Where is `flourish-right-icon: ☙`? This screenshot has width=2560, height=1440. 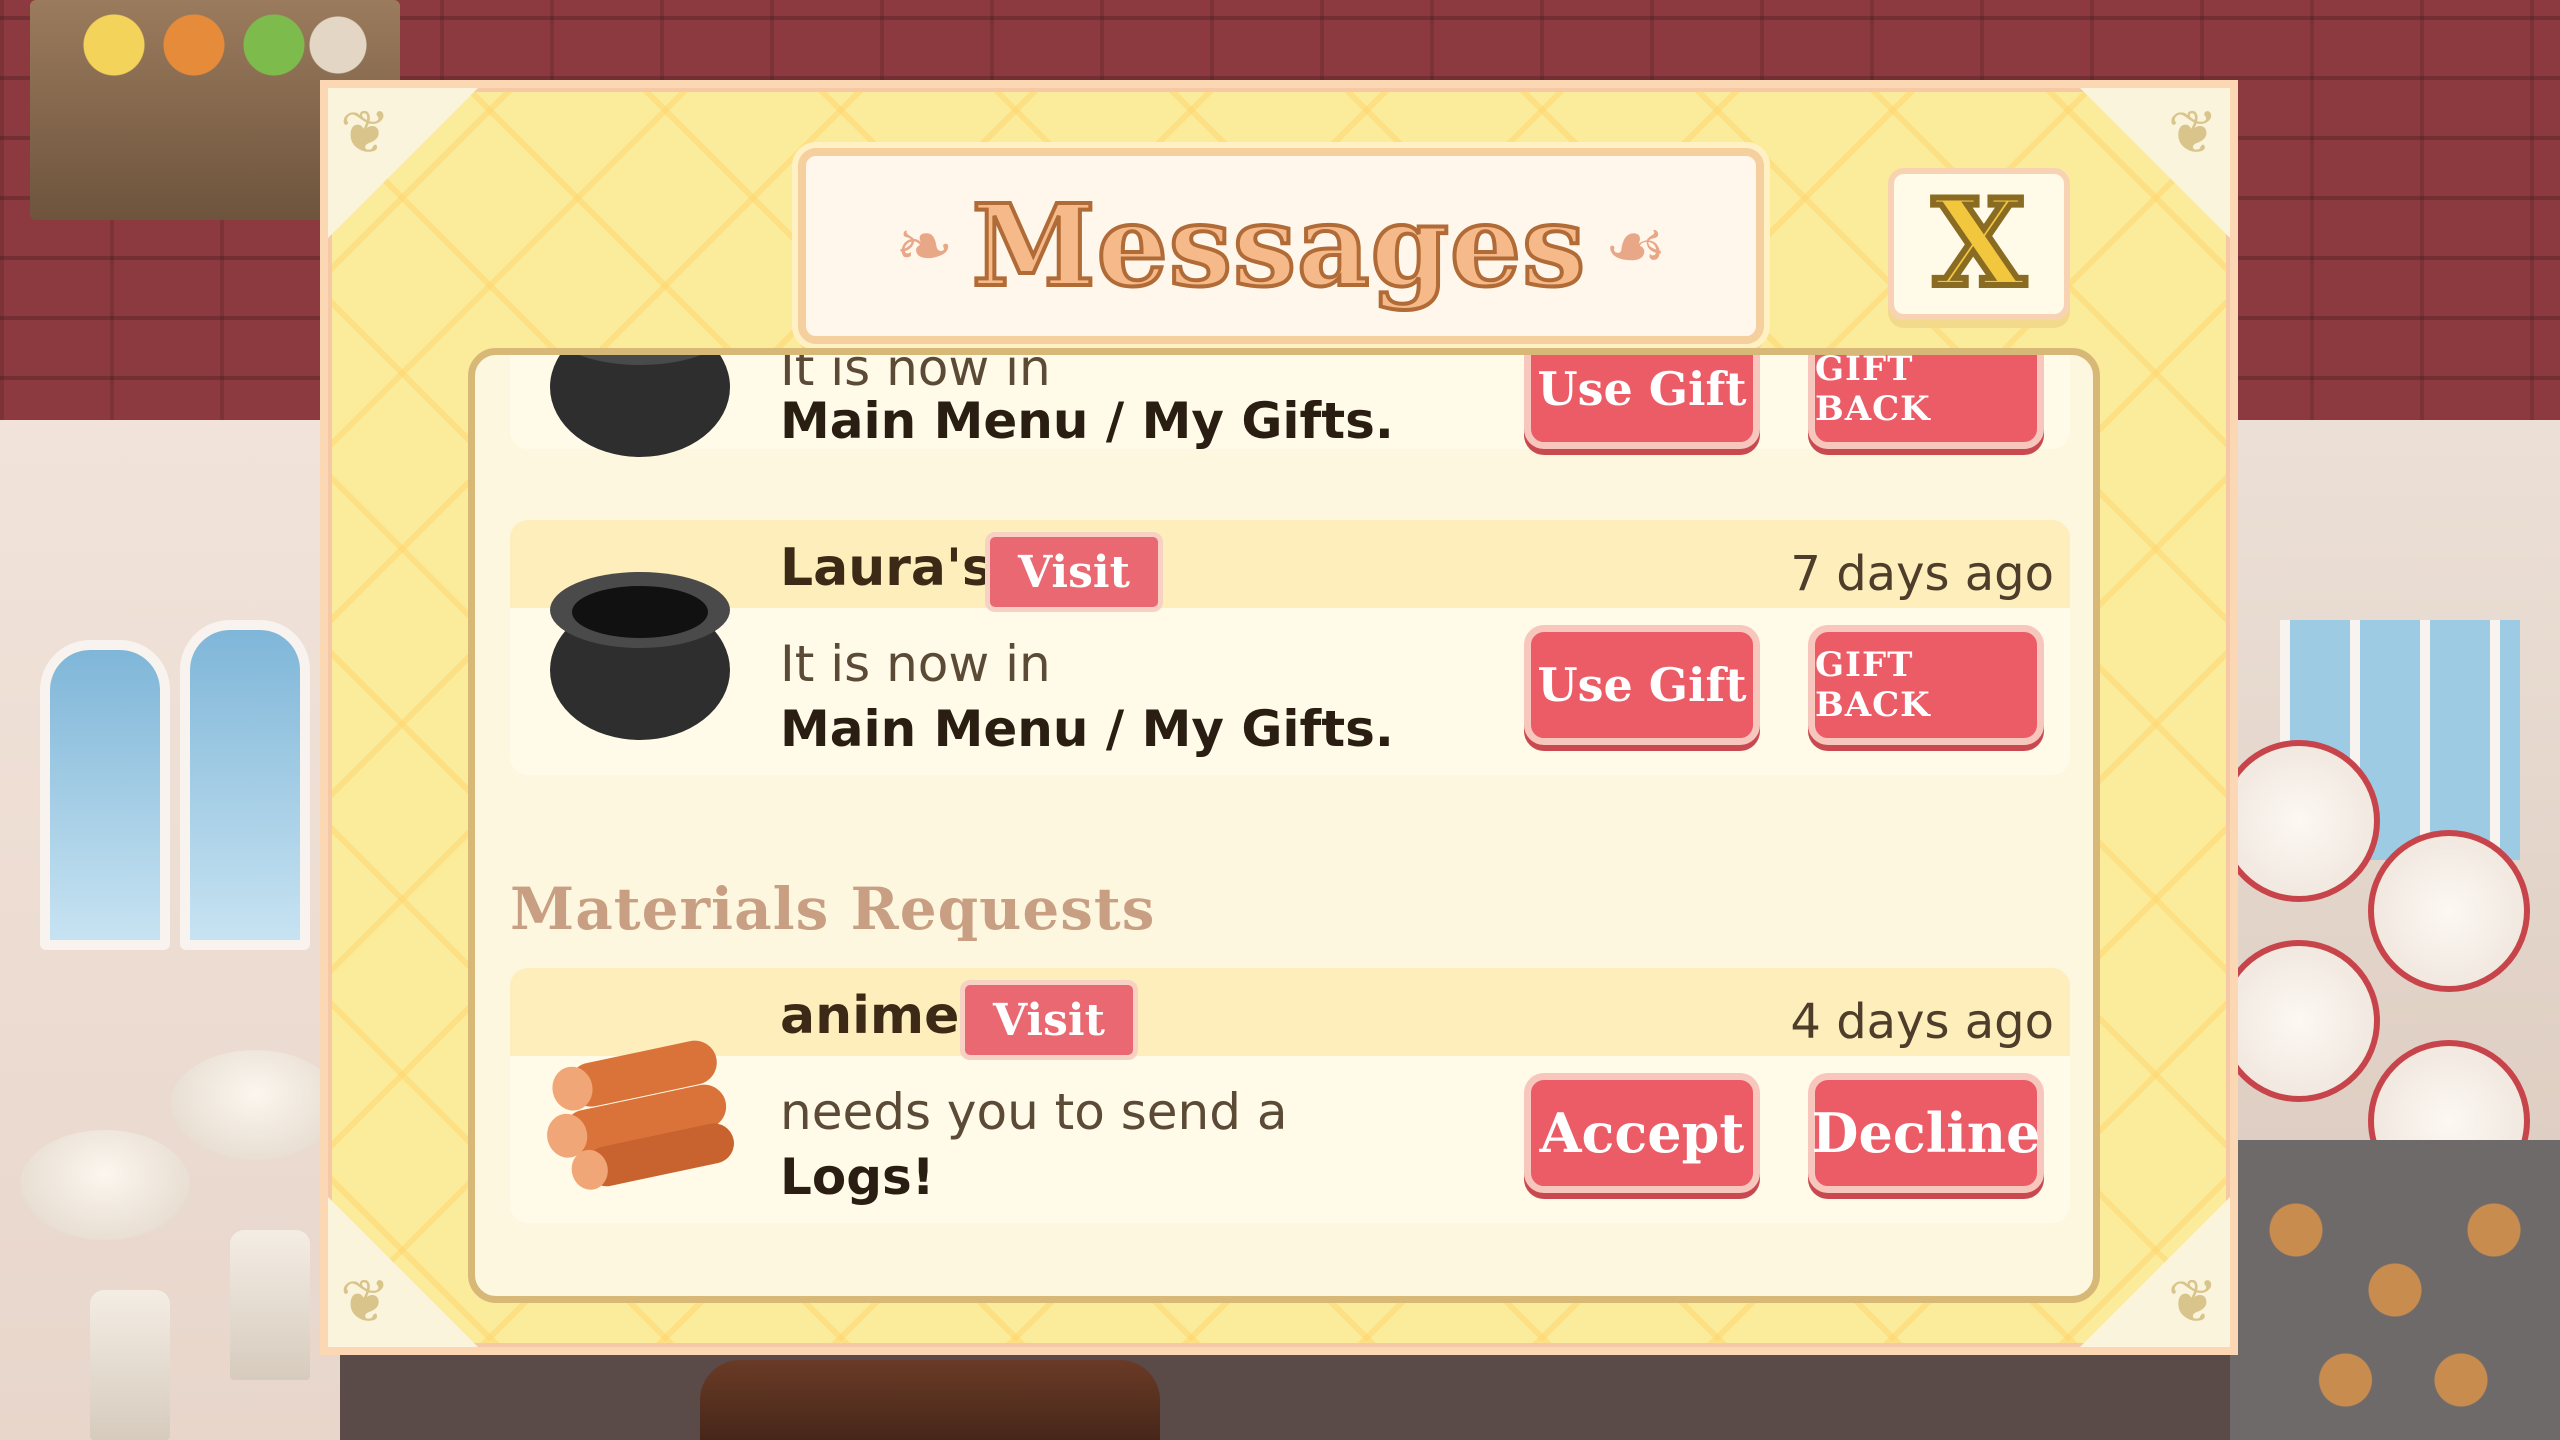
flourish-right-icon: ☙ is located at coordinates (1635, 246).